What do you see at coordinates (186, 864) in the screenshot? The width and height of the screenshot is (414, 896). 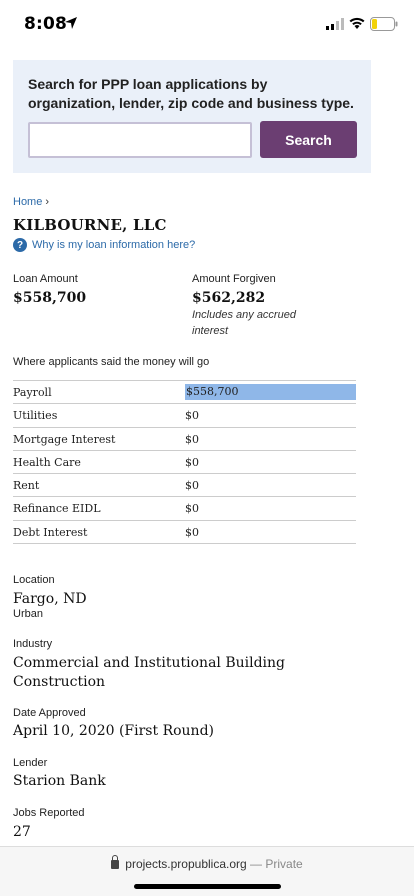 I see `url-domain: projects.propublica.org` at bounding box center [186, 864].